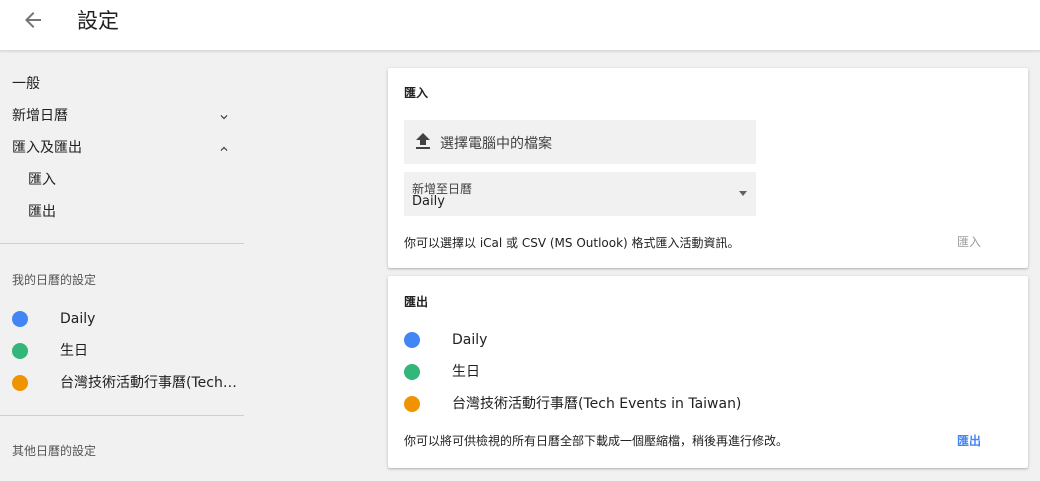 Image resolution: width=1040 pixels, height=481 pixels. What do you see at coordinates (54, 451) in the screenshot?
I see `other-calendars-heading: 其他日曆的設定` at bounding box center [54, 451].